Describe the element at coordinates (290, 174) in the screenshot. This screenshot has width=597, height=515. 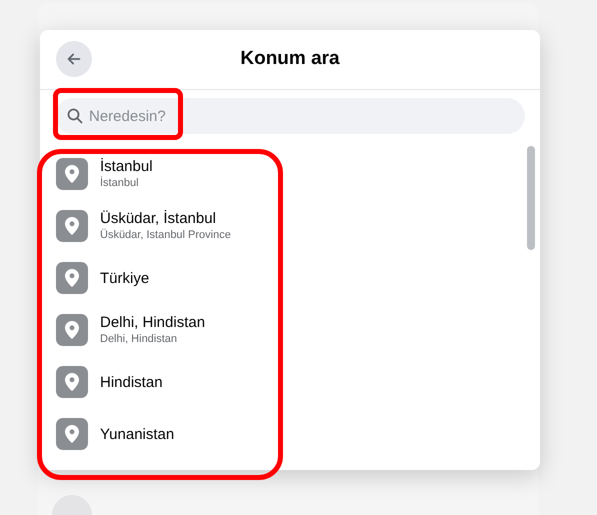
I see `location-result: İstanbul İstanbul` at that location.